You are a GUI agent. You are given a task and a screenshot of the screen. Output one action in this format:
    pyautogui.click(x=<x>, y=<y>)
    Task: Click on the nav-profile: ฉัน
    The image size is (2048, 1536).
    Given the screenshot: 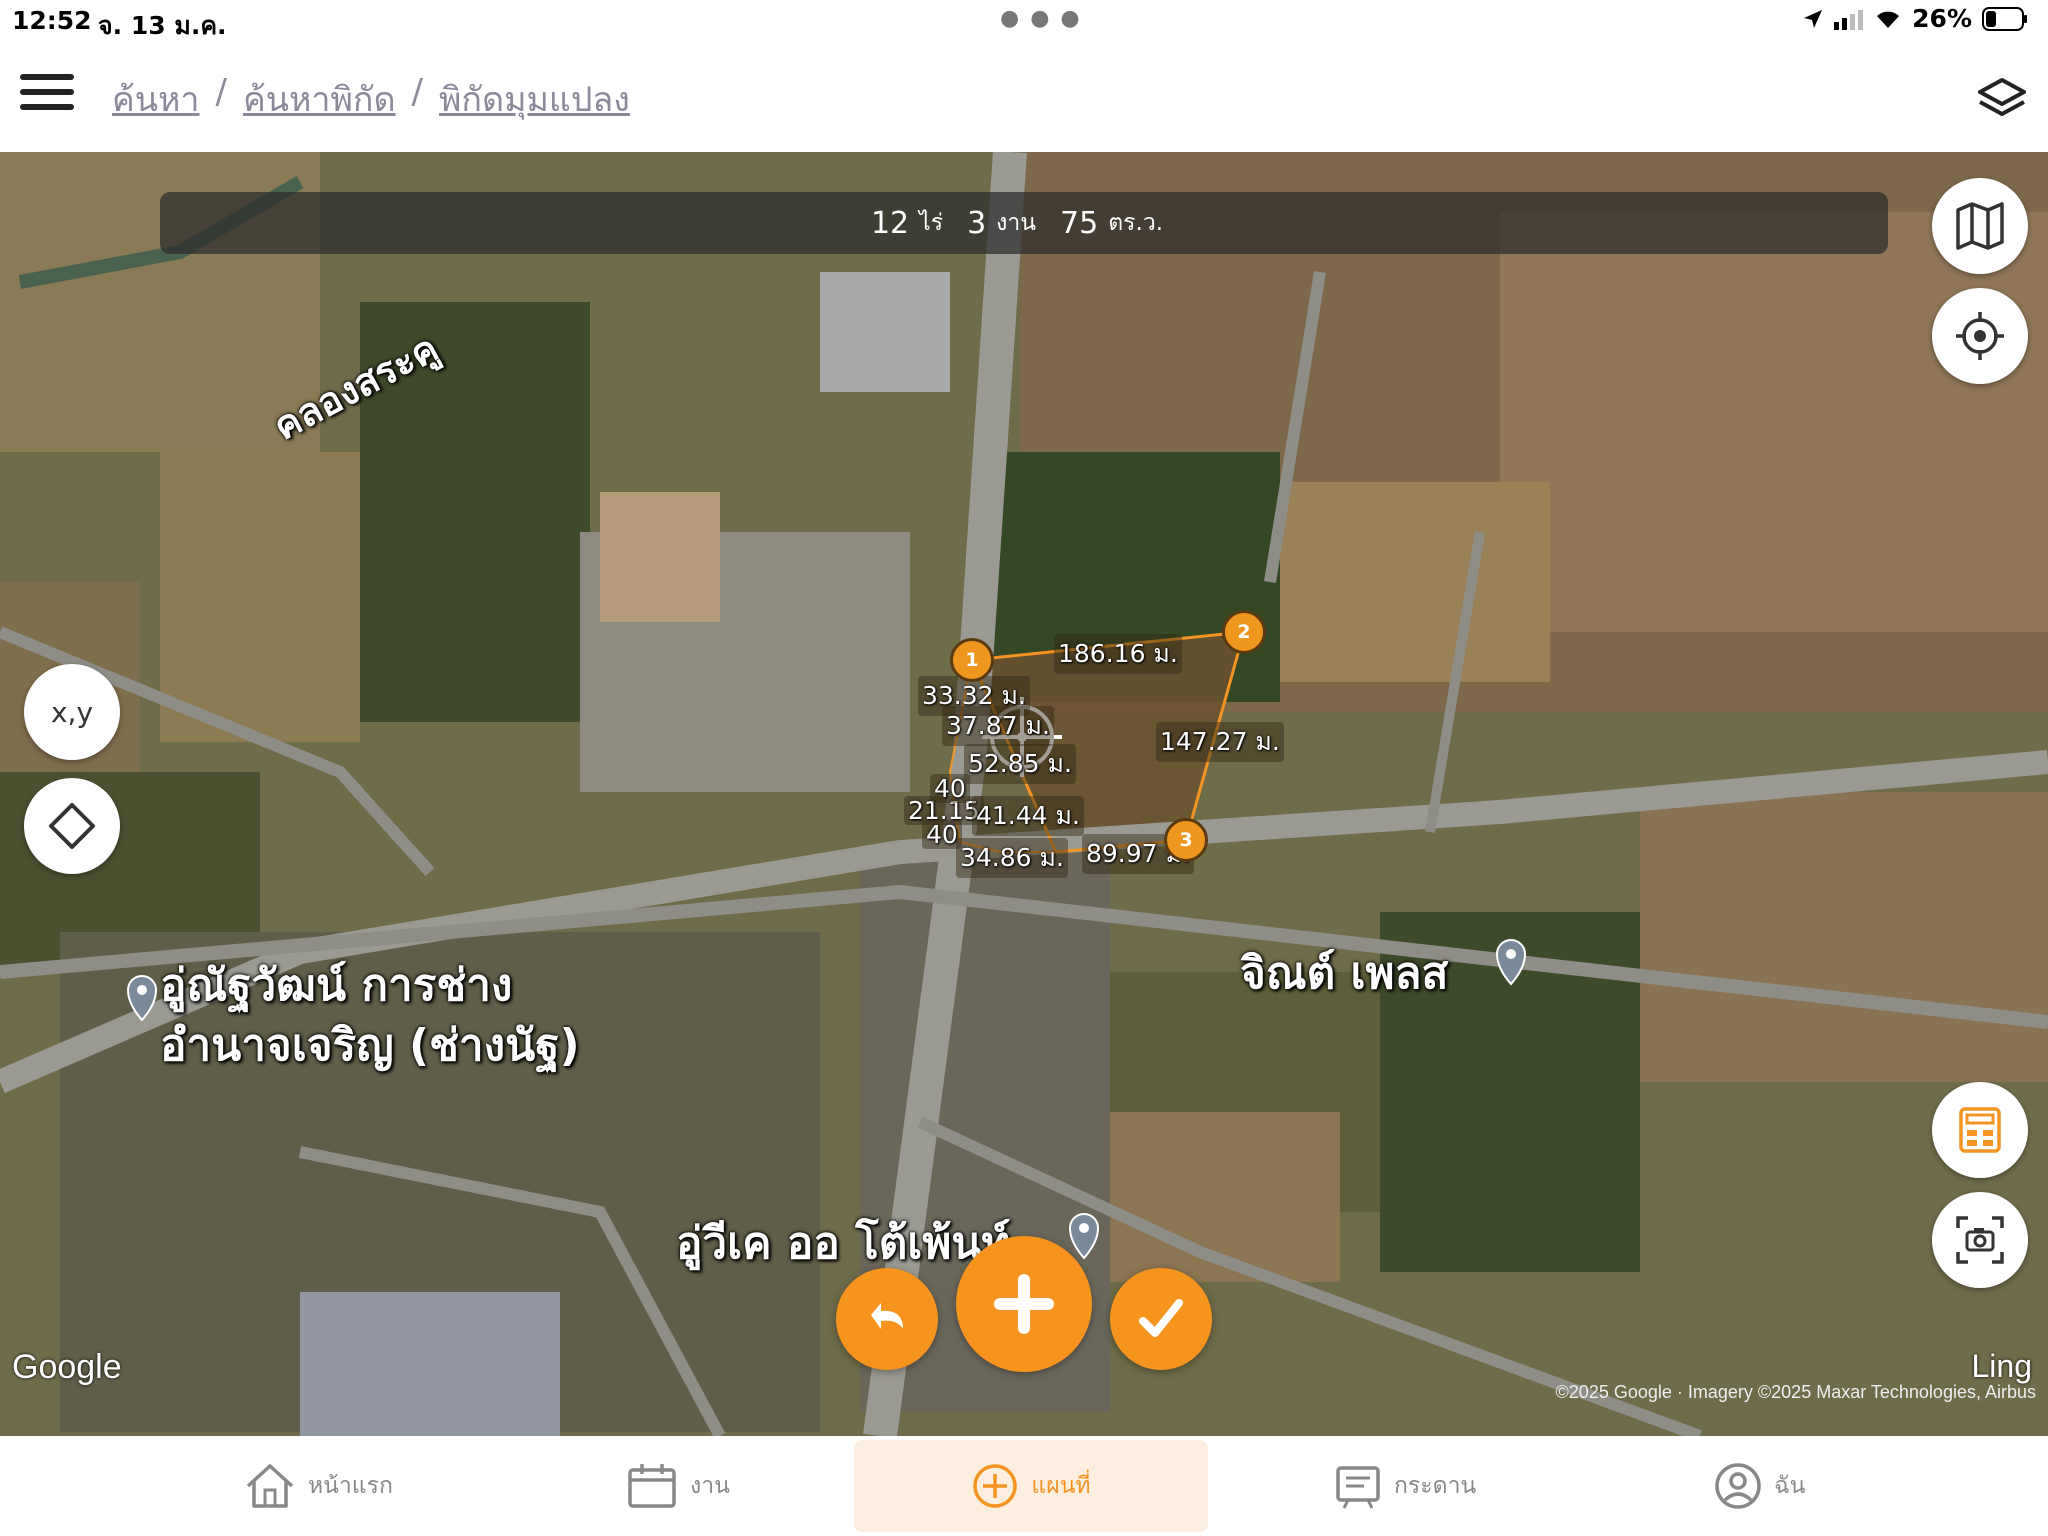 What is the action you would take?
    pyautogui.click(x=1759, y=1486)
    